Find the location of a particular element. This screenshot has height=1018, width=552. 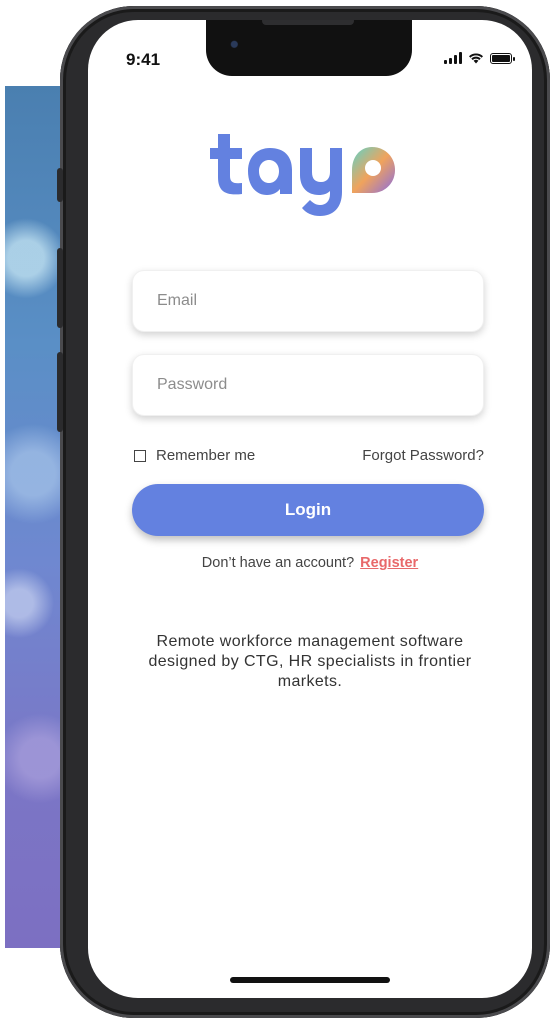

mute-switch is located at coordinates (60, 185).